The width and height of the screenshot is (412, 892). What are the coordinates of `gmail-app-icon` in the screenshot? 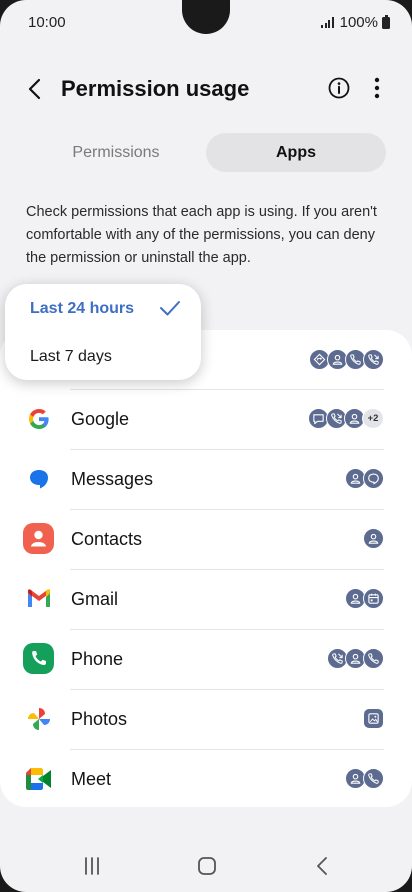 It's located at (38, 598).